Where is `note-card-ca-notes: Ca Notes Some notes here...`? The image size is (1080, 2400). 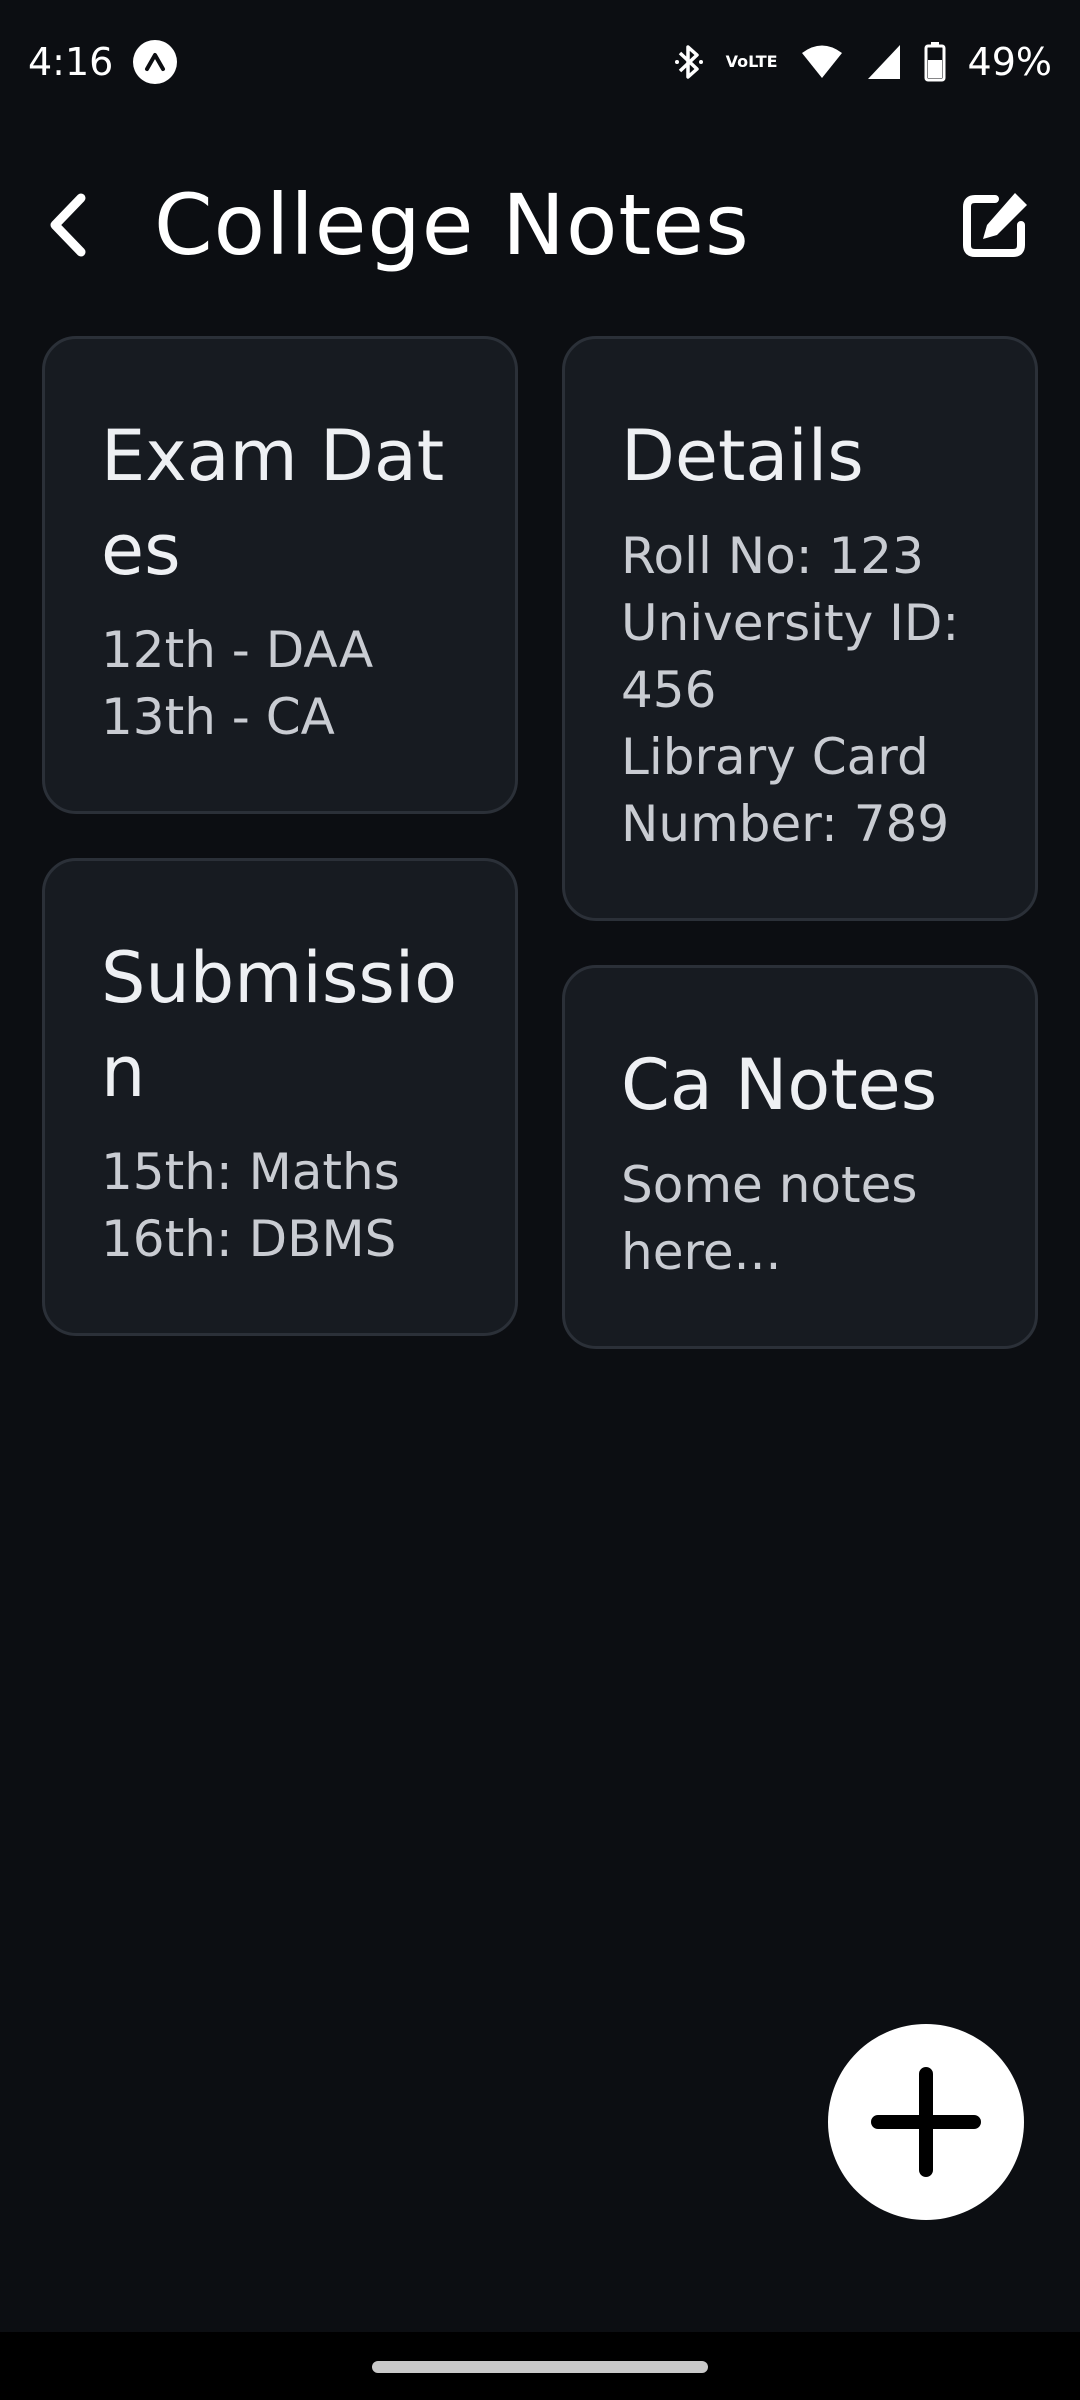
note-card-ca-notes: Ca Notes Some notes here... is located at coordinates (800, 1157).